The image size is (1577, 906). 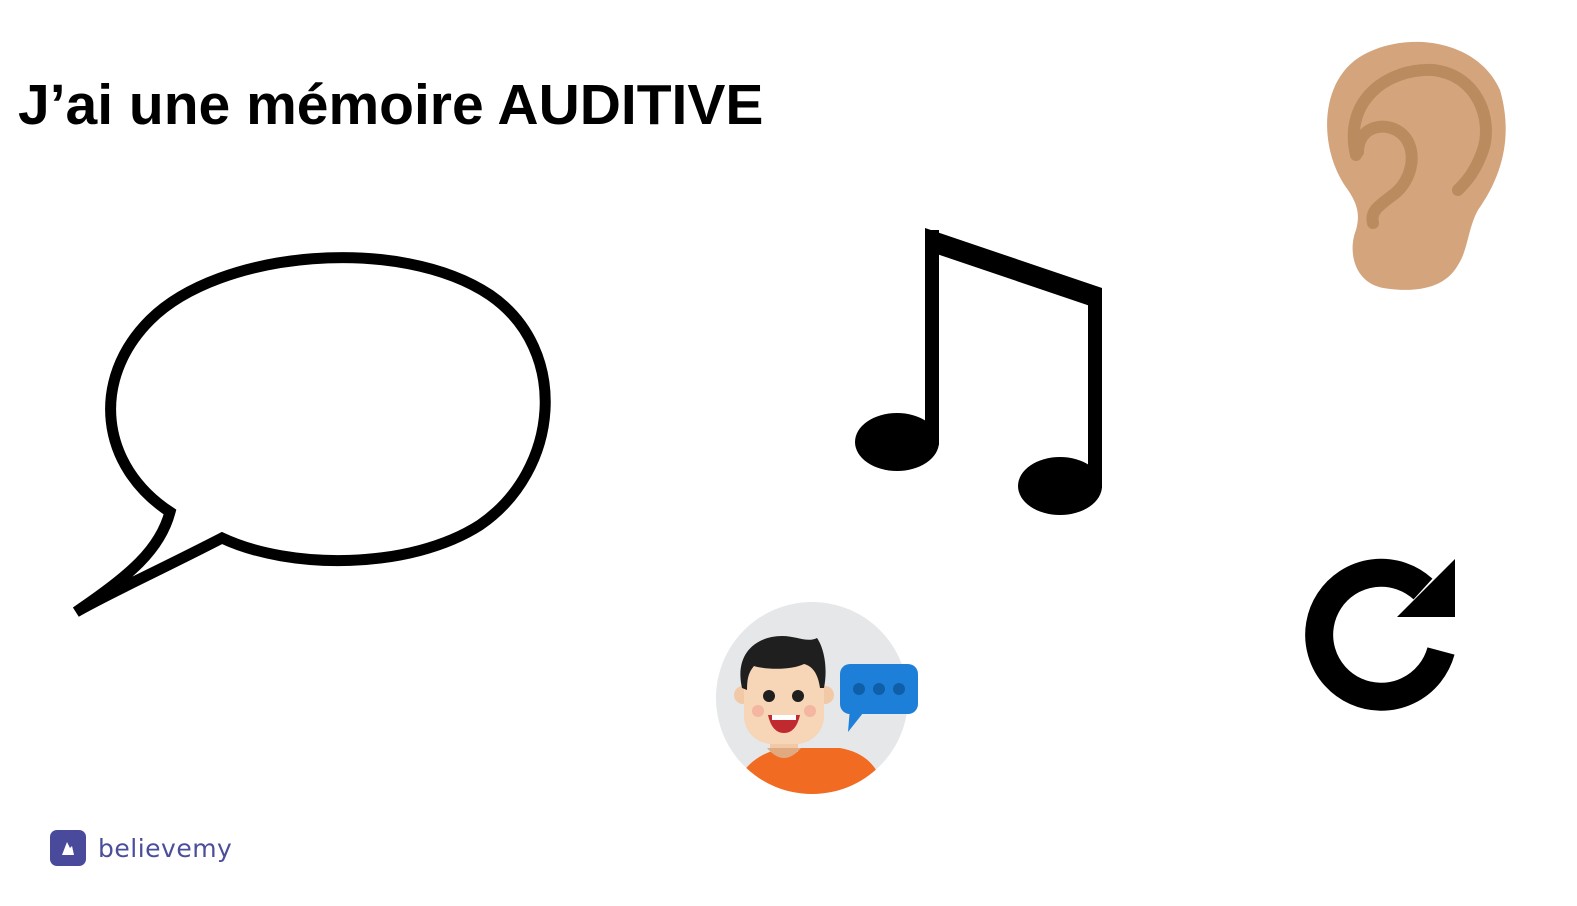 I want to click on brand-logo: believemy, so click(x=141, y=848).